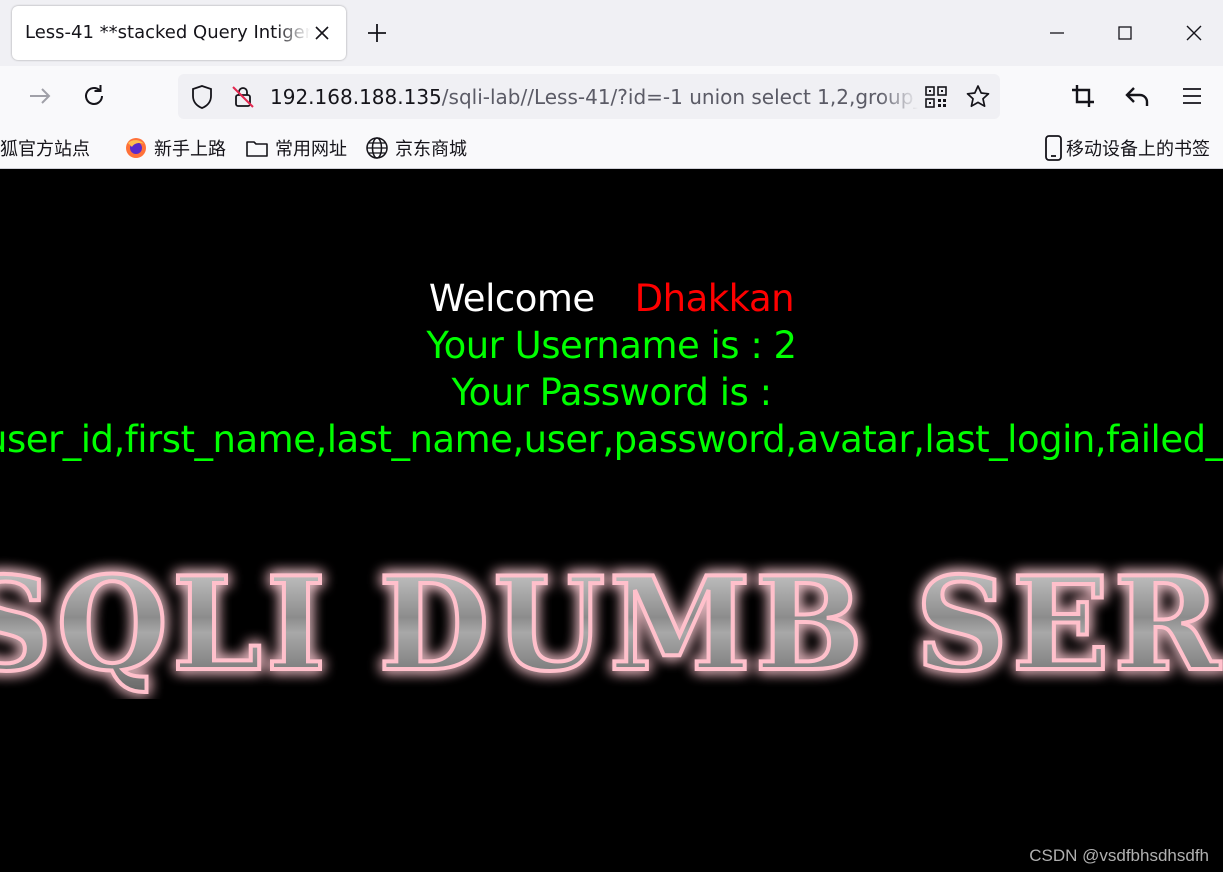  What do you see at coordinates (611, 345) in the screenshot?
I see `username-result: Your Username is : 2` at bounding box center [611, 345].